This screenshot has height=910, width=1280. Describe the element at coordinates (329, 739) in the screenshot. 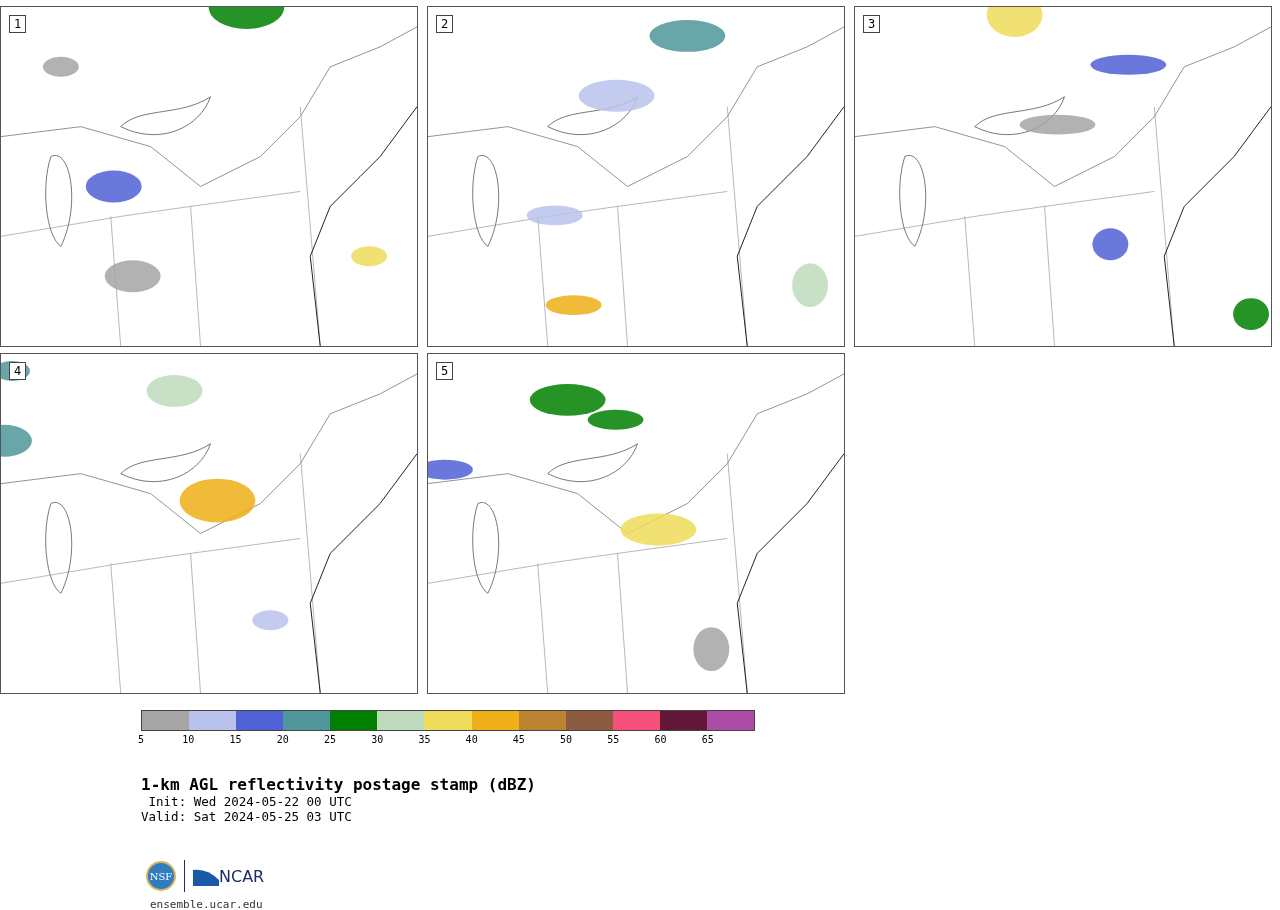

I see `tick-label: 25` at that location.